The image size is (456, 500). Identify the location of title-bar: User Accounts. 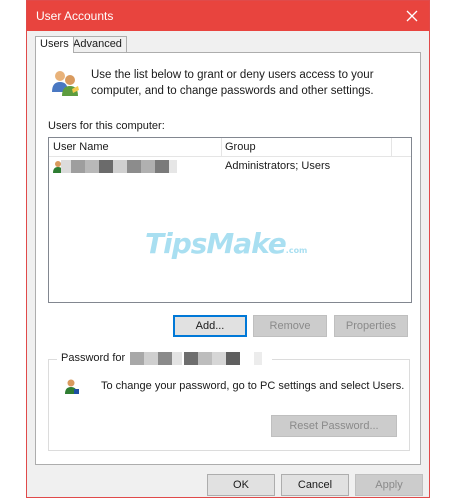
(228, 16).